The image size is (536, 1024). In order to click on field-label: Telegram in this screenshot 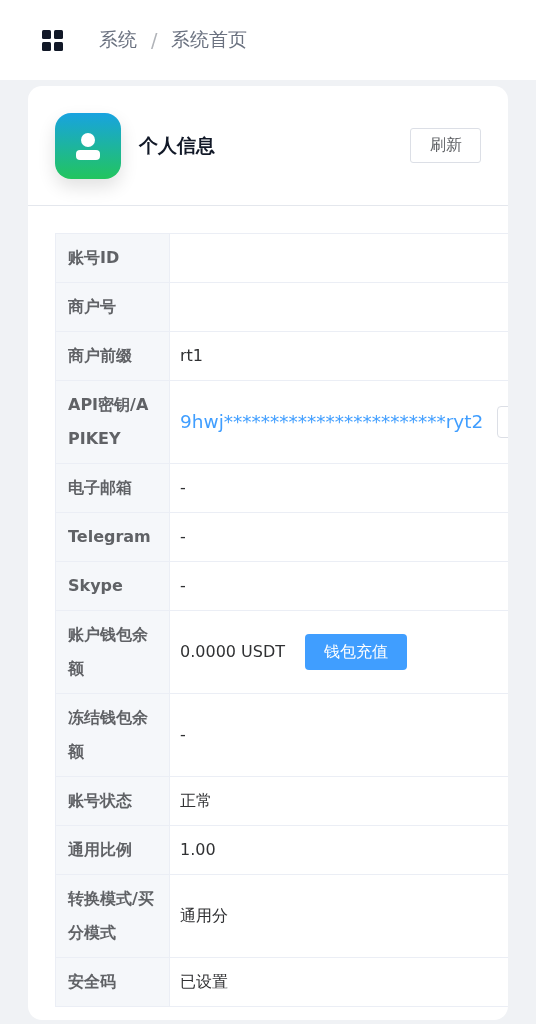, I will do `click(113, 537)`.